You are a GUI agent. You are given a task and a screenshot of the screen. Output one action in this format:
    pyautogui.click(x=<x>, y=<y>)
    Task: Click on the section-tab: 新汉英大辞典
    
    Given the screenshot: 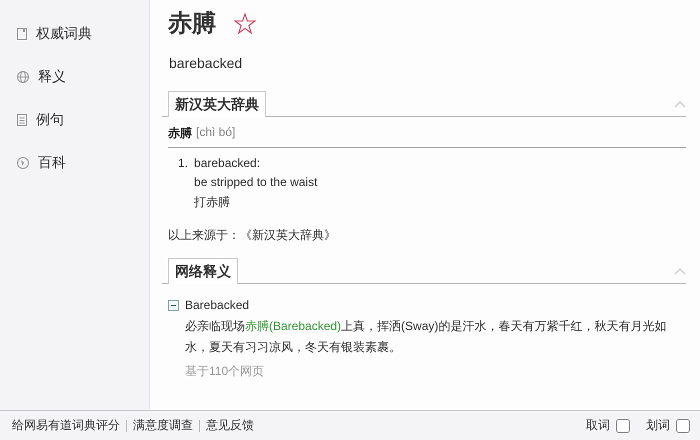 What is the action you would take?
    pyautogui.click(x=217, y=104)
    